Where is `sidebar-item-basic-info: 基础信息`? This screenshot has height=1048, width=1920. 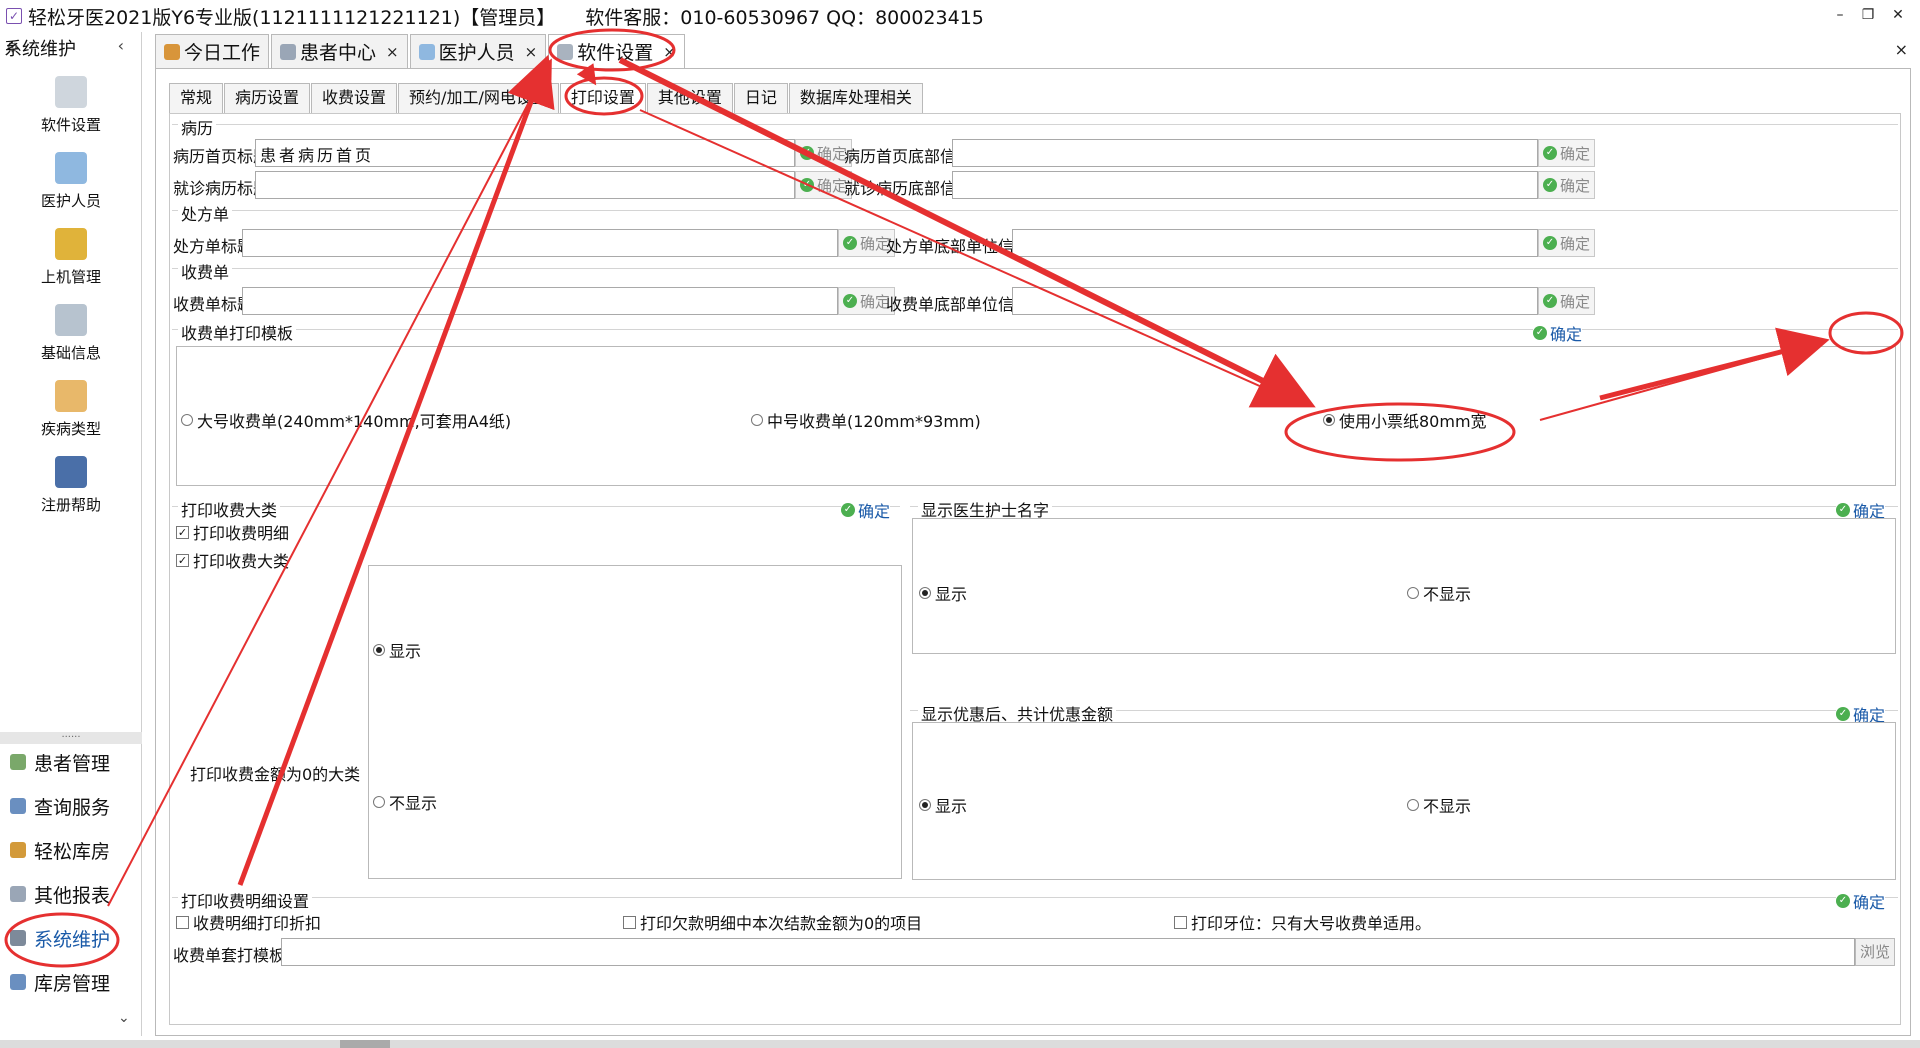 sidebar-item-basic-info: 基础信息 is located at coordinates (71, 340).